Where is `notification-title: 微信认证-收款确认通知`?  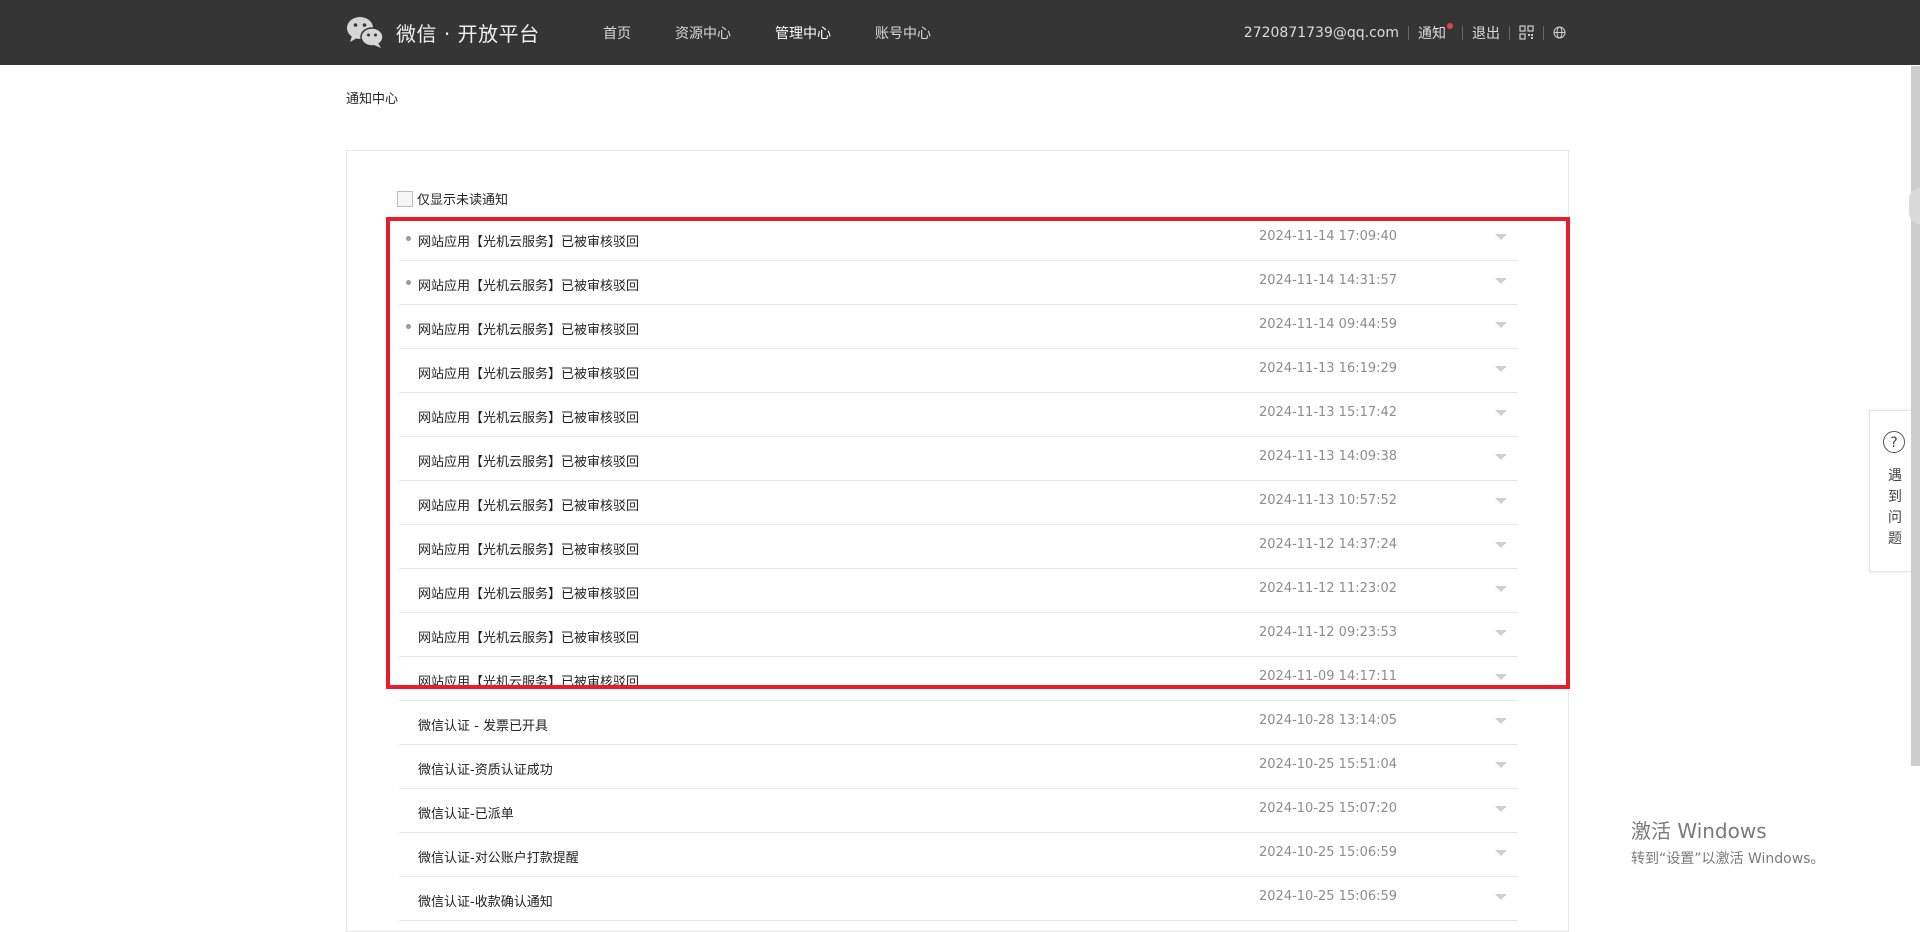 notification-title: 微信认证-收款确认通知 is located at coordinates (485, 902).